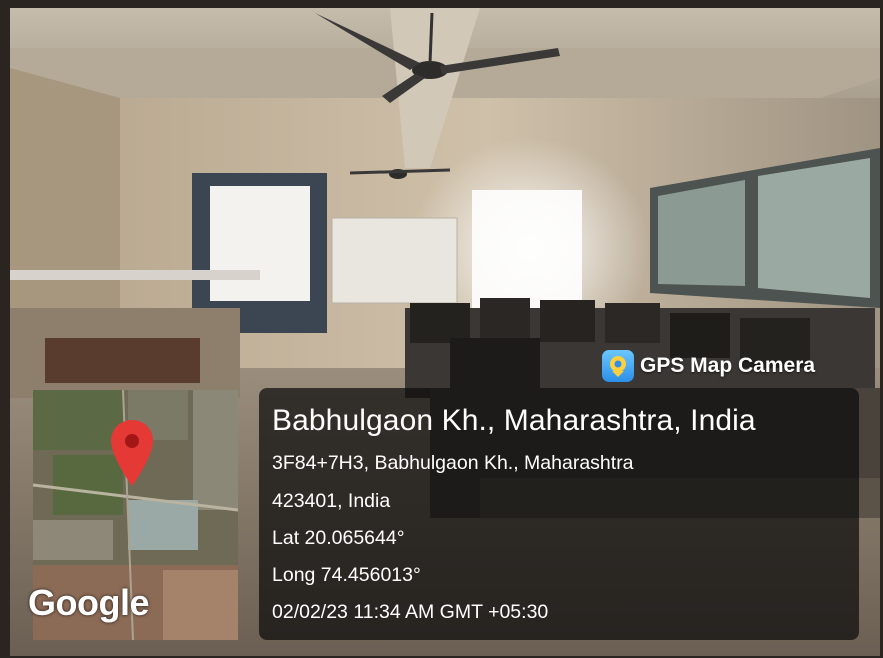 This screenshot has width=883, height=658. I want to click on gps-map-camera-icon, so click(618, 366).